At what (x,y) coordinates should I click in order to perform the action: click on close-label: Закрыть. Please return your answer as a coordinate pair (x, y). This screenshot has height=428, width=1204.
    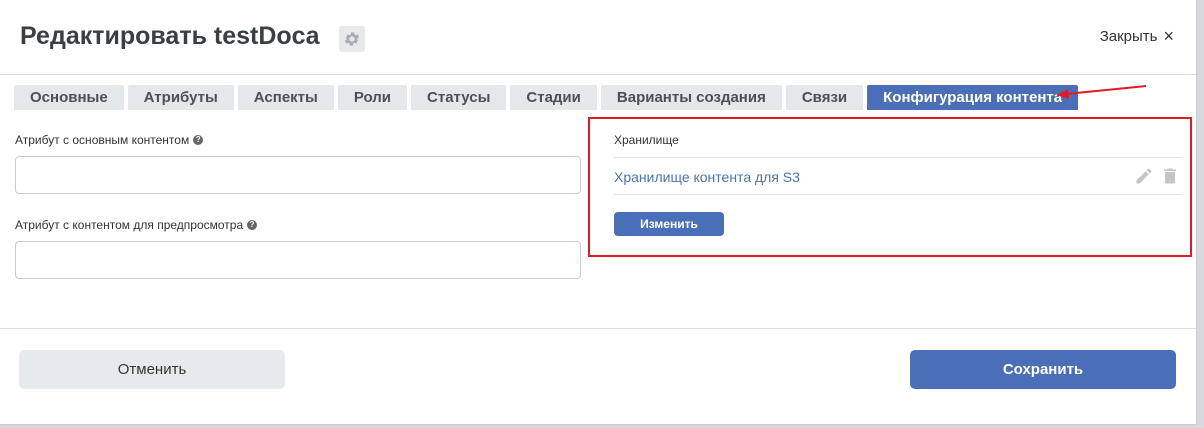
    Looking at the image, I should click on (1128, 36).